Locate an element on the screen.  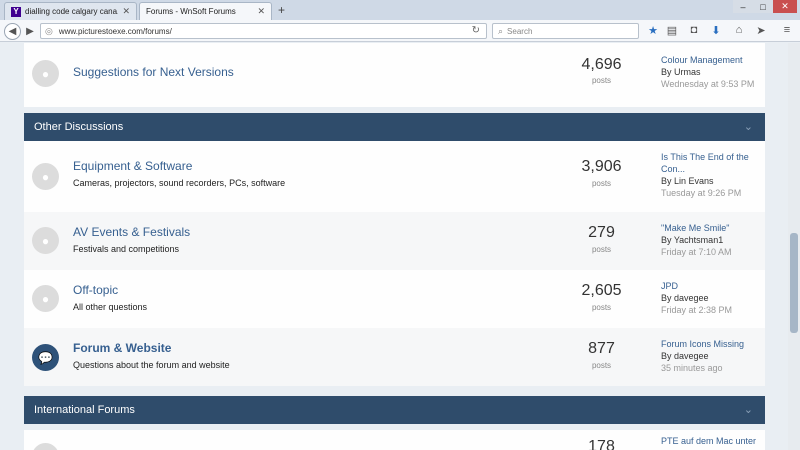
forward-arrow-icon: ▶ is located at coordinates (30, 31).